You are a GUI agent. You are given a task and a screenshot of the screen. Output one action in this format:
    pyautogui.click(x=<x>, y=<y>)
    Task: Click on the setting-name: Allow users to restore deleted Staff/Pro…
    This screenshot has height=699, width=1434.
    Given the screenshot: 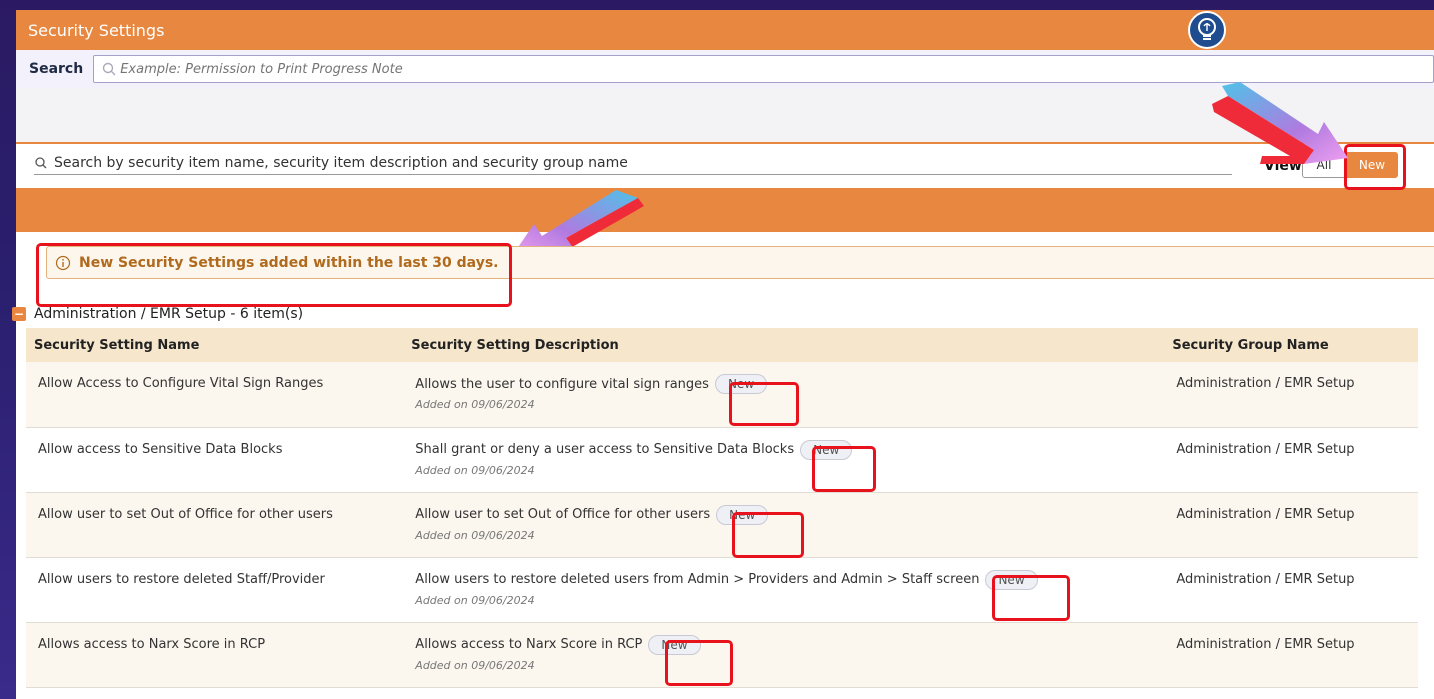 What is the action you would take?
    pyautogui.click(x=181, y=579)
    